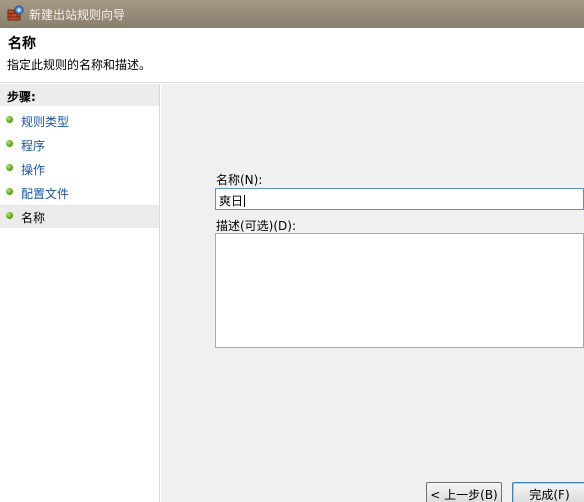 Image resolution: width=584 pixels, height=502 pixels. I want to click on name-label: 名称(N):, so click(239, 180).